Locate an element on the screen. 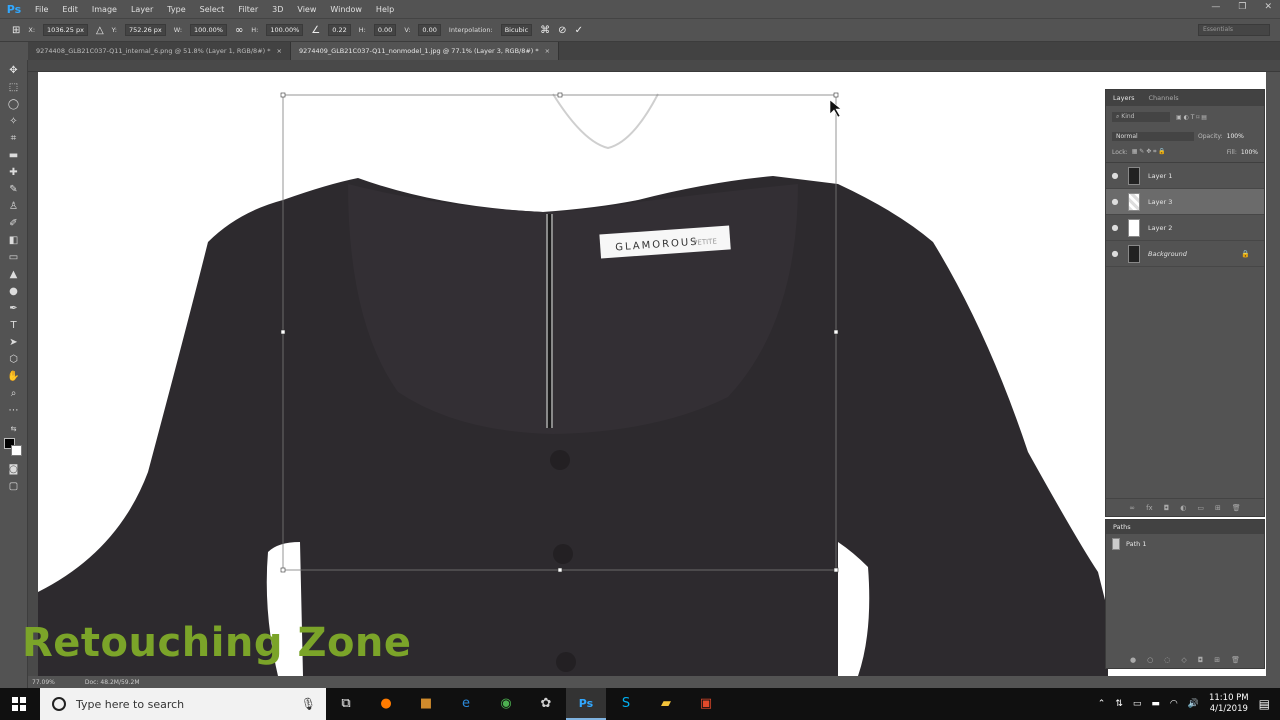  make-path-icon: ◇ is located at coordinates (1183, 660).